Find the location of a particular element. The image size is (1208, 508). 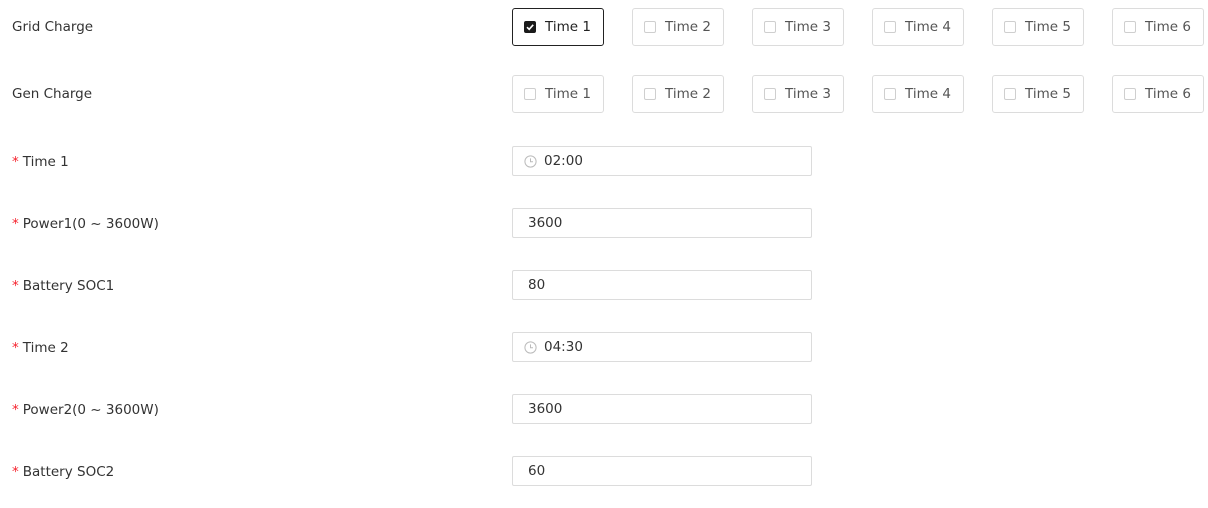

soc1-label: * Battery SOC1 is located at coordinates (63, 286).